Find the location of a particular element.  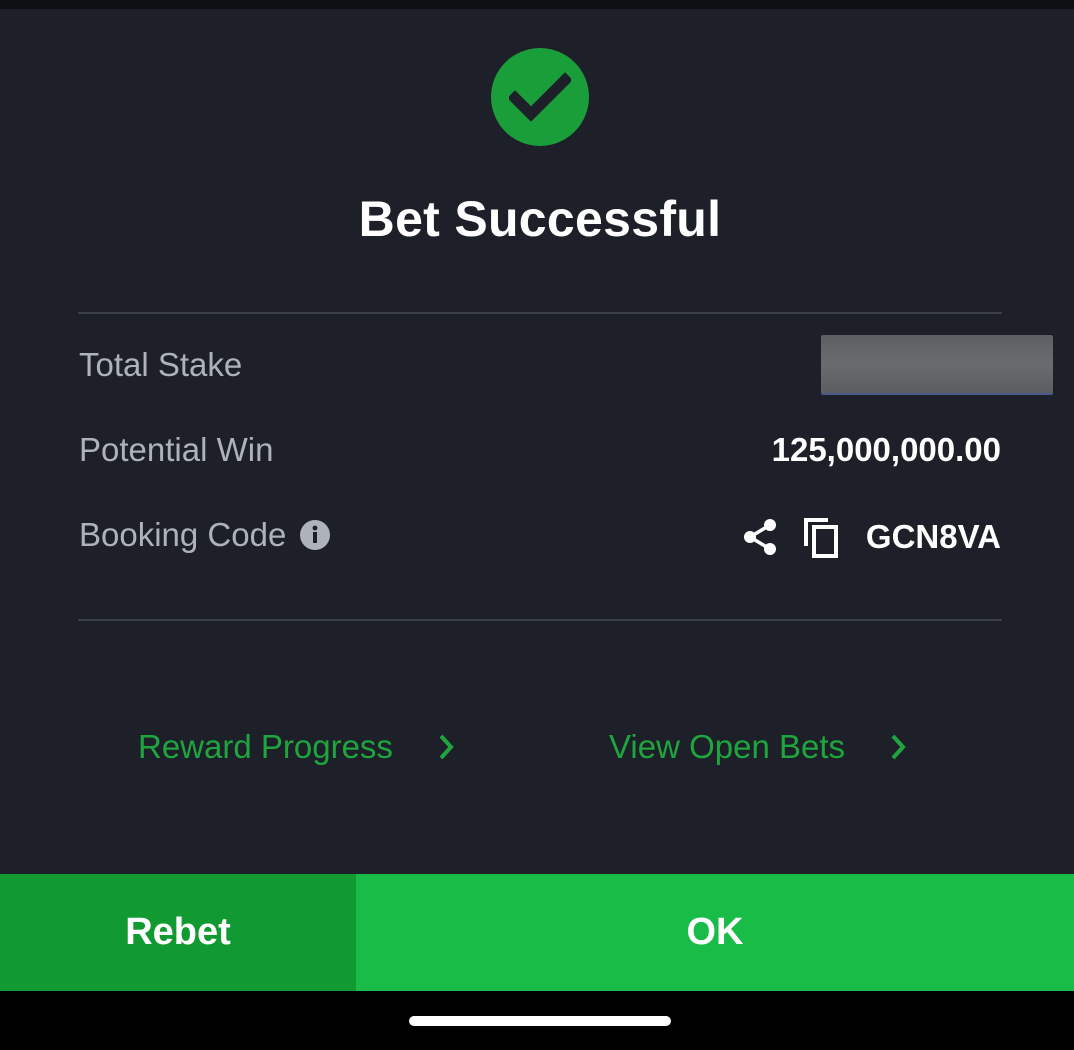

info-icon is located at coordinates (315, 535).